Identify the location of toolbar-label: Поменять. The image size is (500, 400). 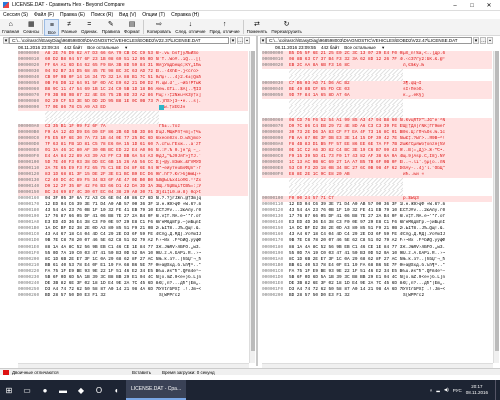
(257, 31).